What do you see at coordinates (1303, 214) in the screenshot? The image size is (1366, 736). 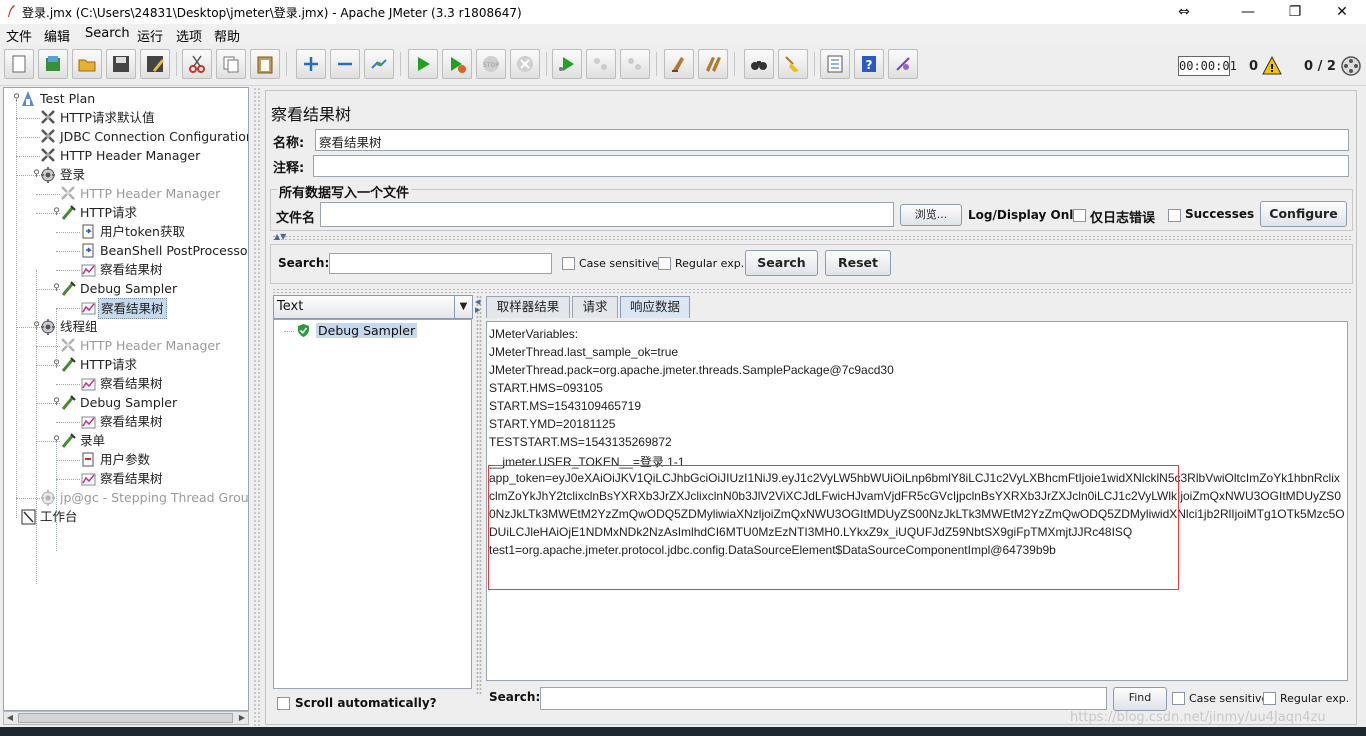 I see `configure-button: Configure` at bounding box center [1303, 214].